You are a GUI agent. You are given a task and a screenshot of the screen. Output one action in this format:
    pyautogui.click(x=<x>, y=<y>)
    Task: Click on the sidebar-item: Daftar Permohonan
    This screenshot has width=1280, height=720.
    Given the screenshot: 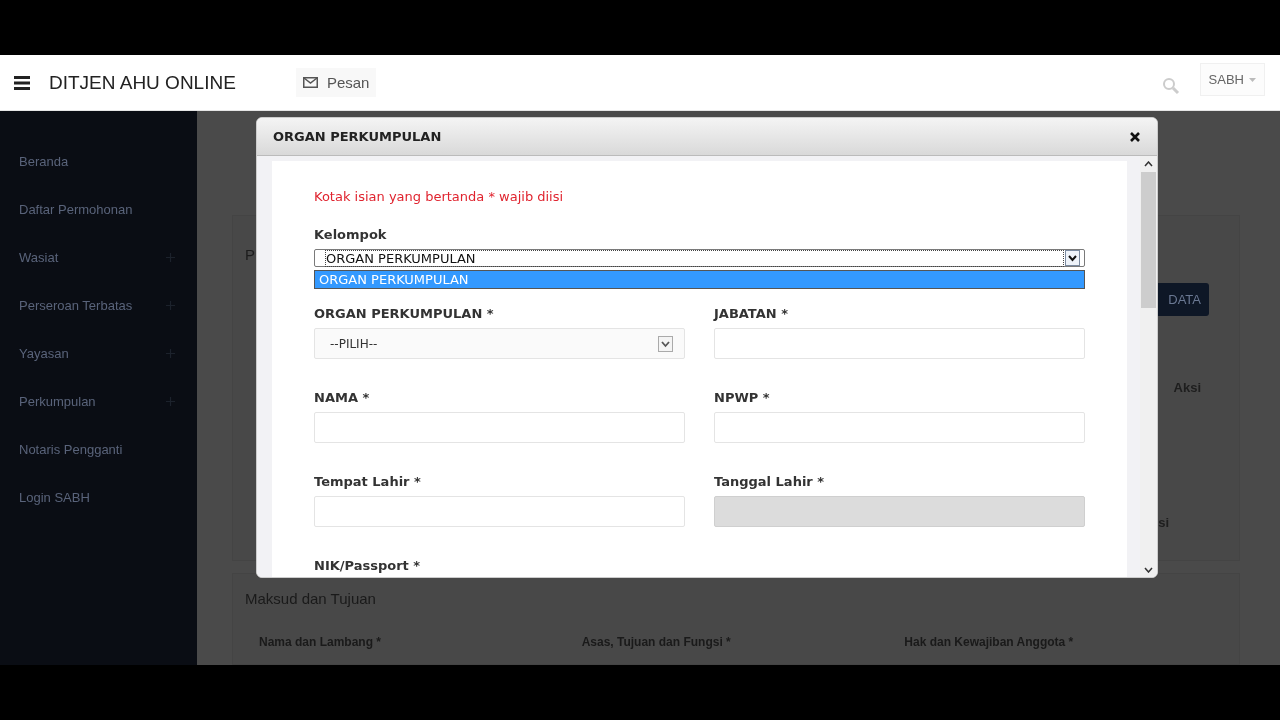 What is the action you would take?
    pyautogui.click(x=76, y=209)
    